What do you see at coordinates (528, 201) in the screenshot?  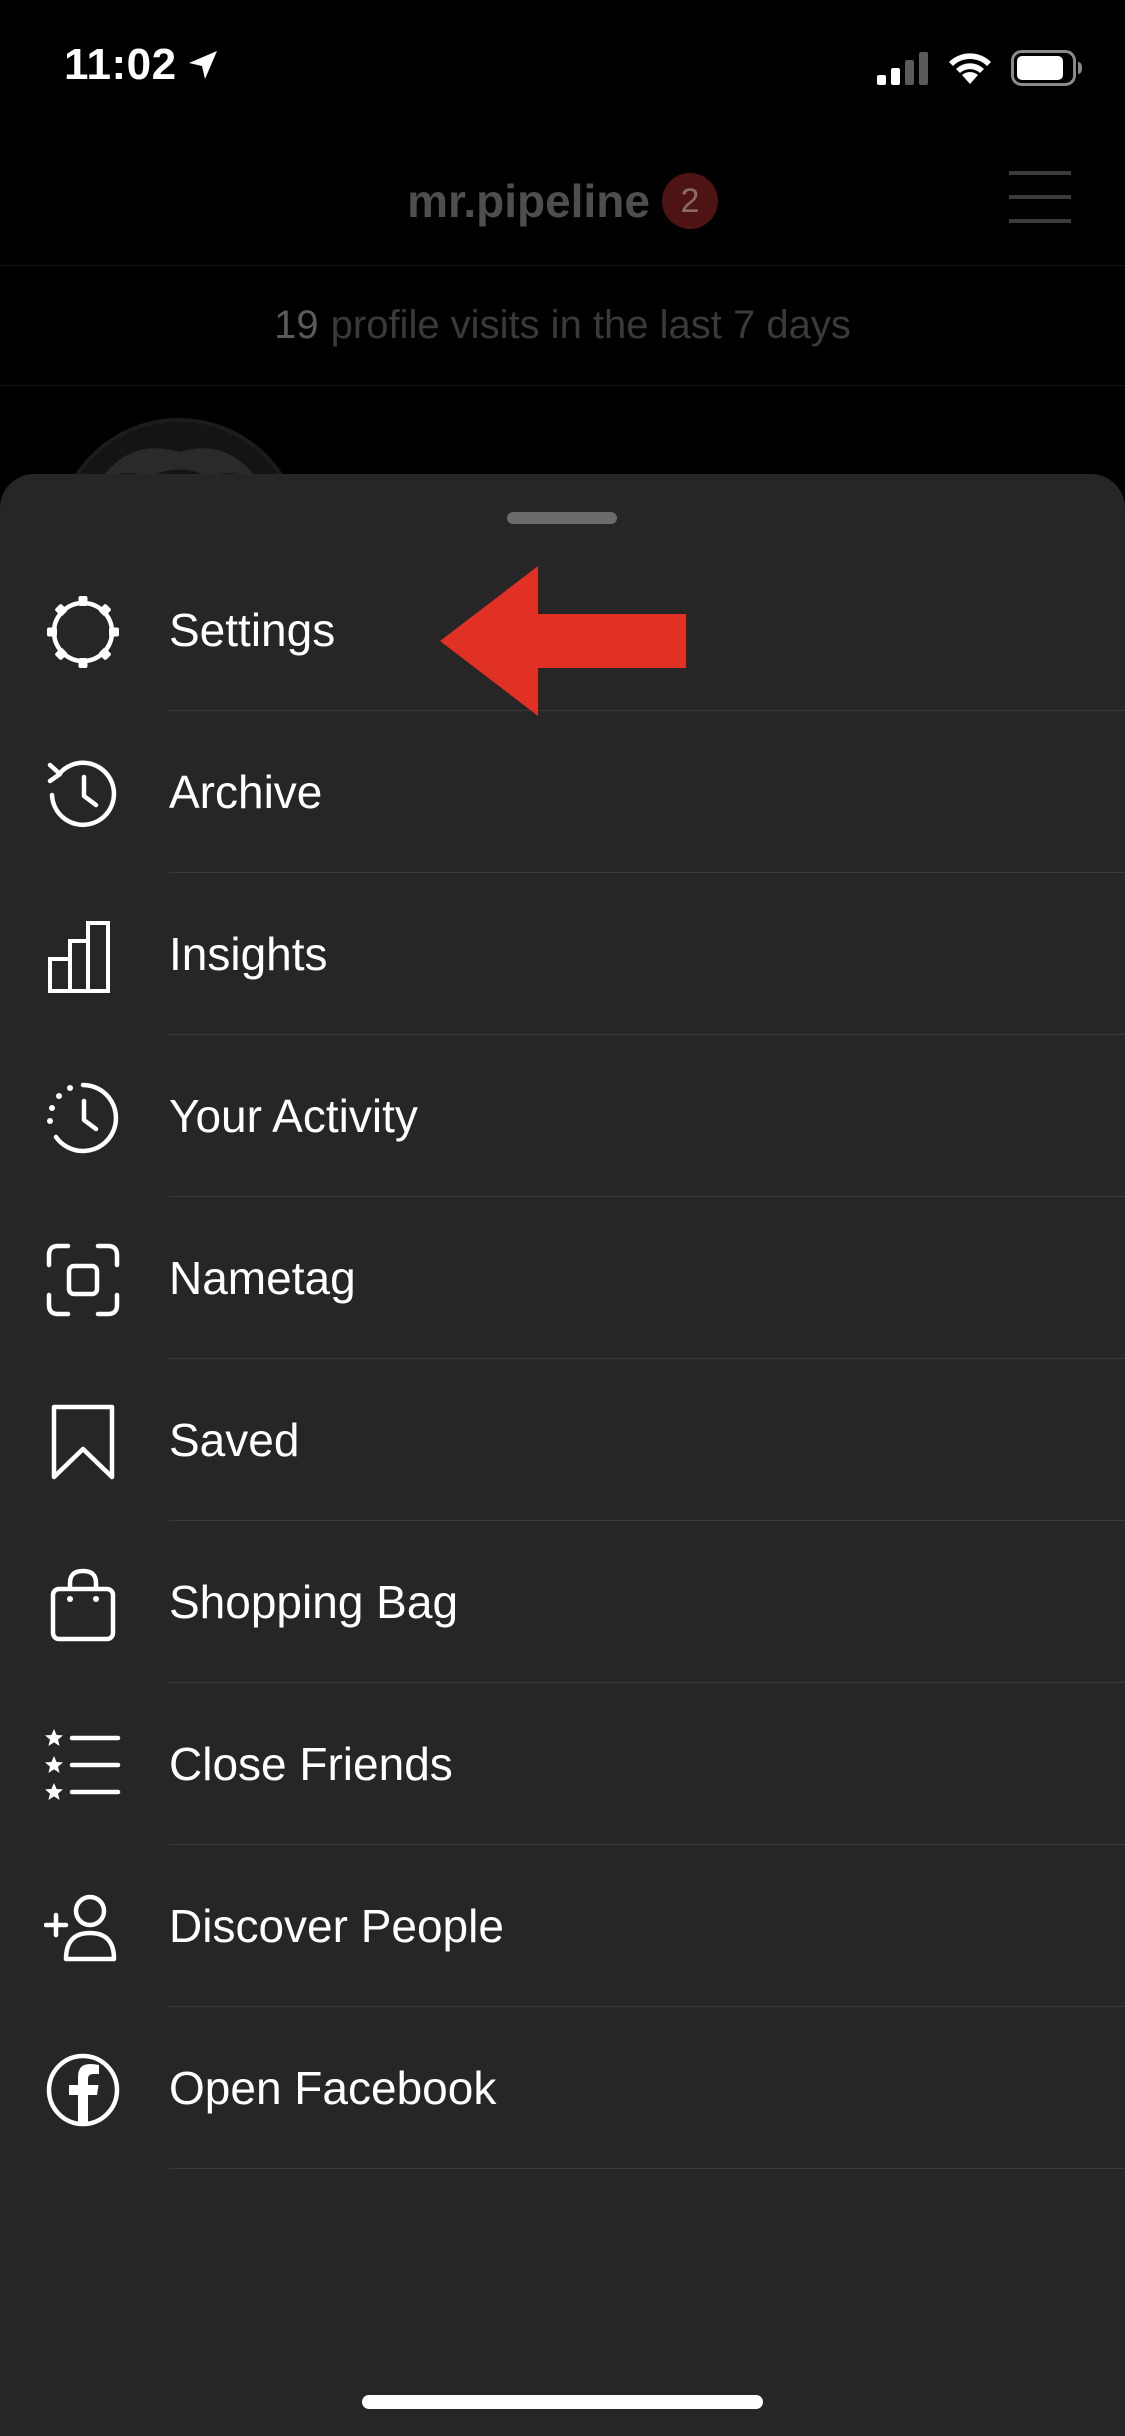 I see `username: mr.pipeline` at bounding box center [528, 201].